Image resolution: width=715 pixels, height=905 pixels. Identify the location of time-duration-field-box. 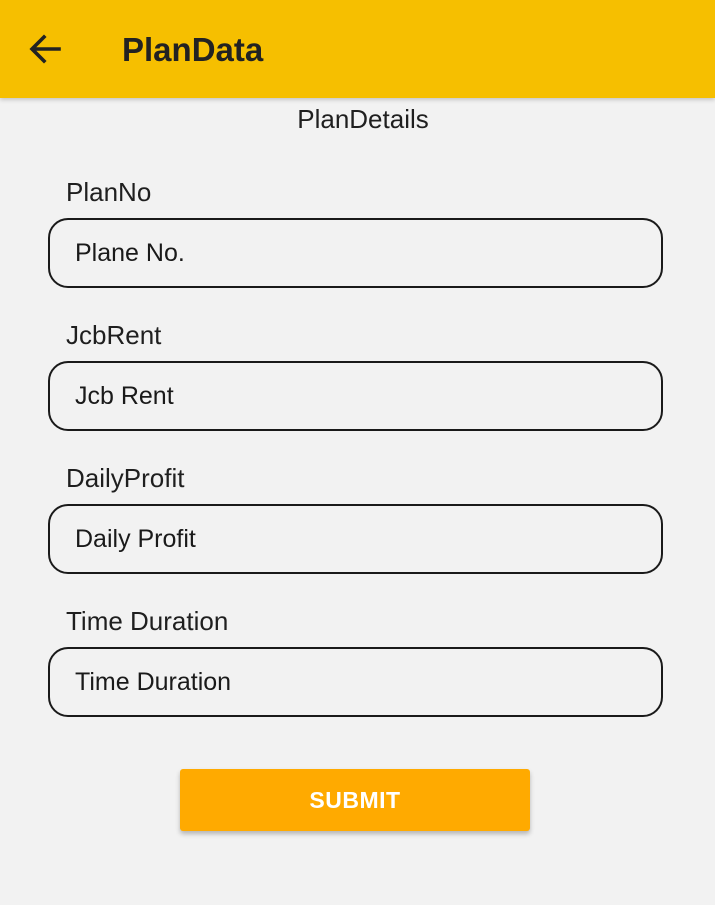
(355, 682).